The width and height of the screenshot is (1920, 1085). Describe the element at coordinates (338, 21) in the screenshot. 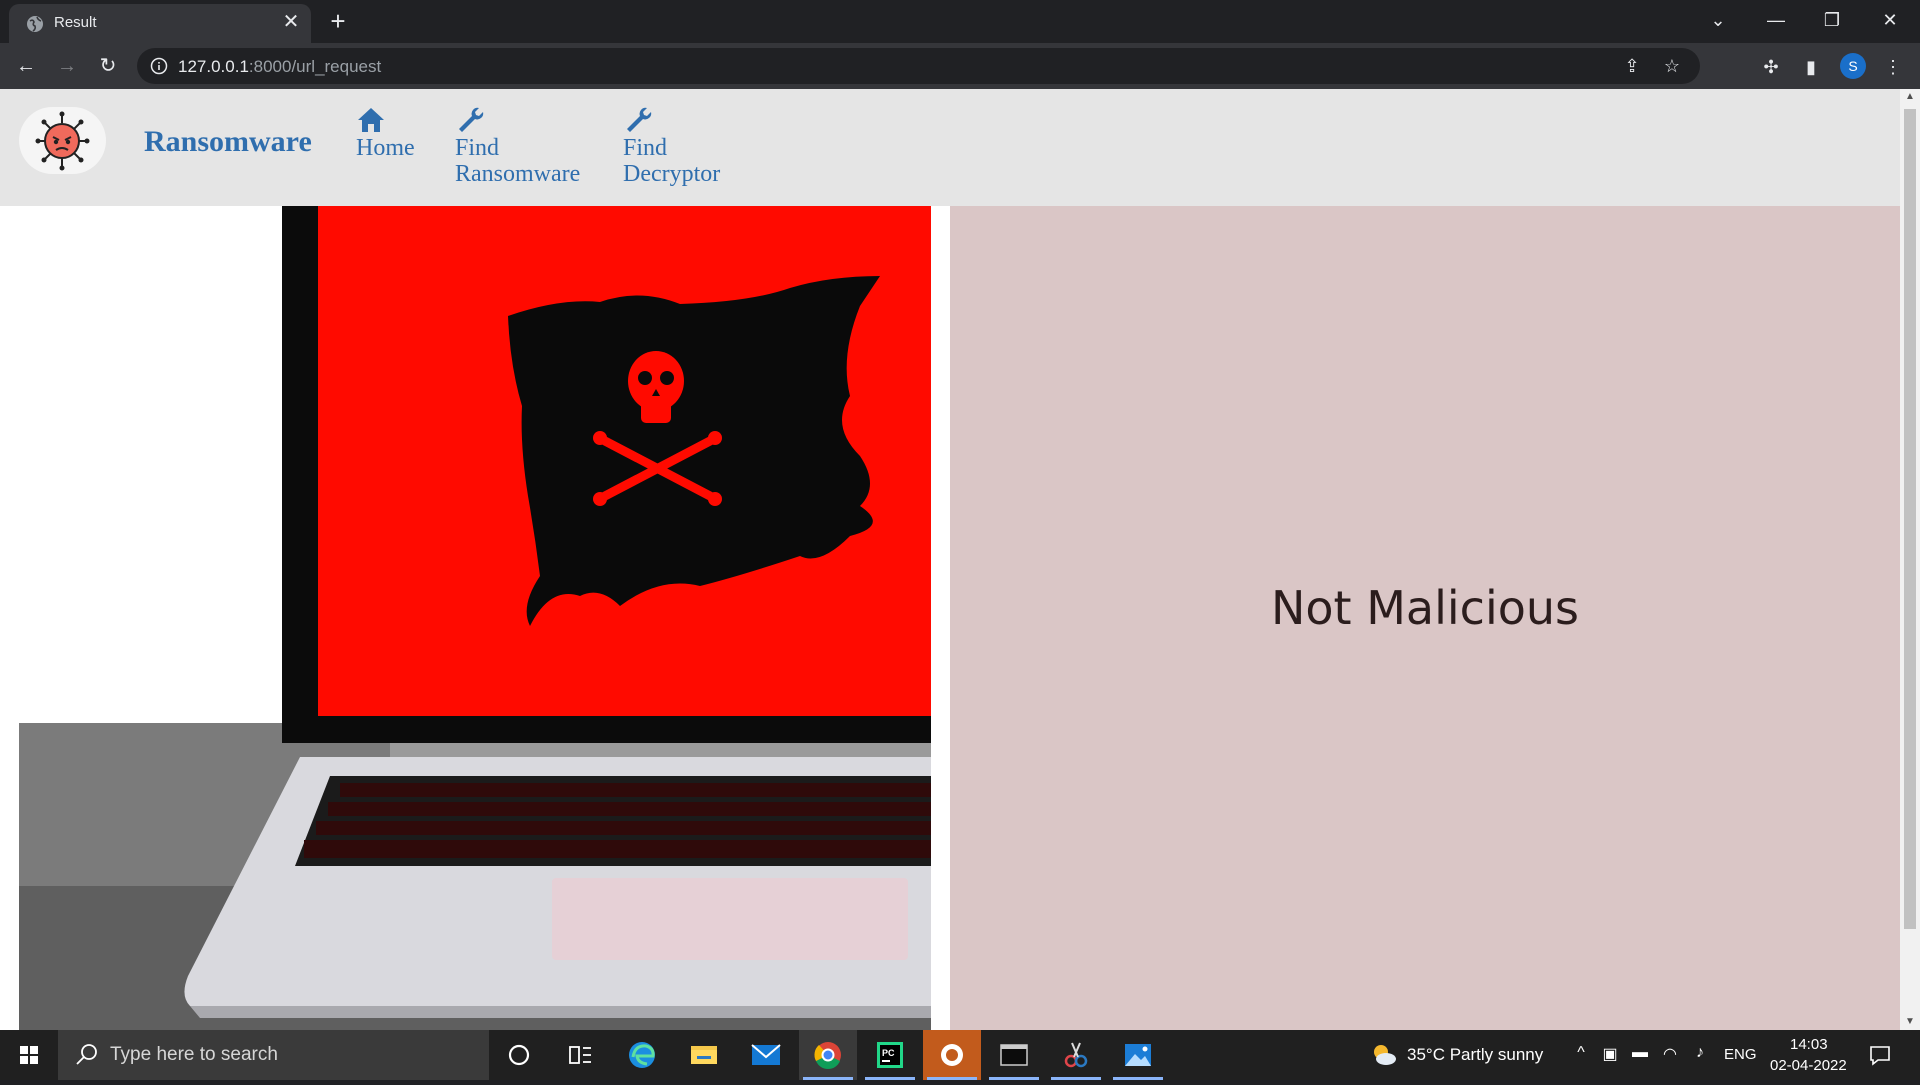

I see `new-tab-button: +` at that location.